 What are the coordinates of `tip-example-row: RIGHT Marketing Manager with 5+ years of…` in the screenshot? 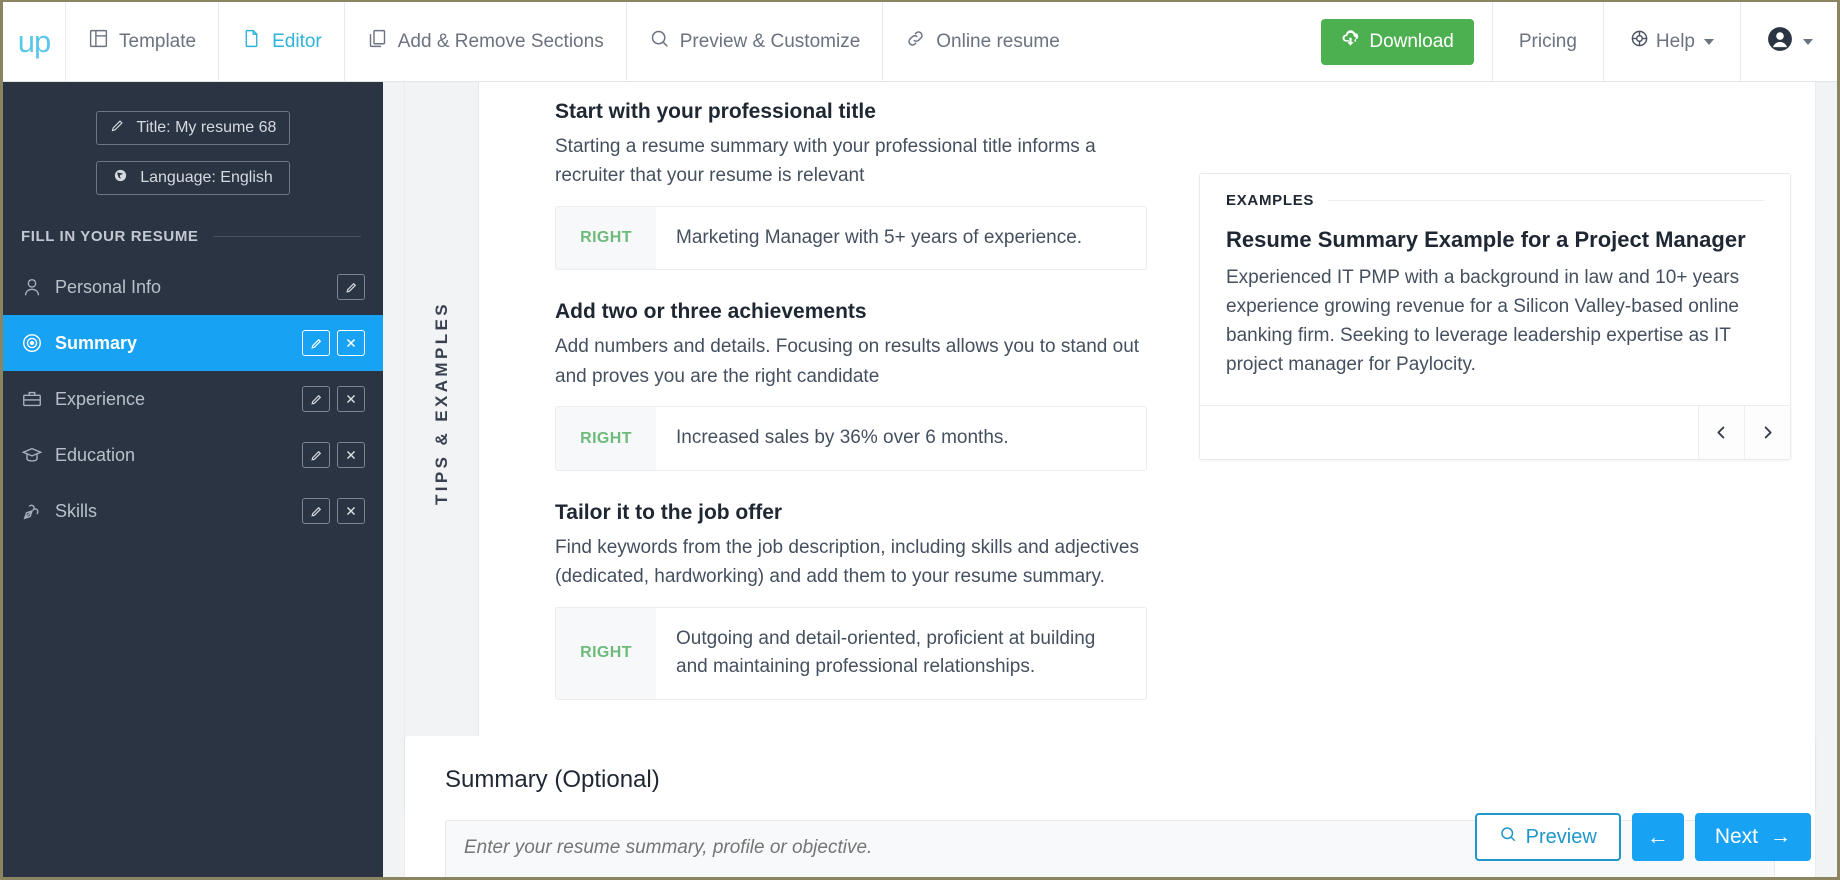 It's located at (851, 238).